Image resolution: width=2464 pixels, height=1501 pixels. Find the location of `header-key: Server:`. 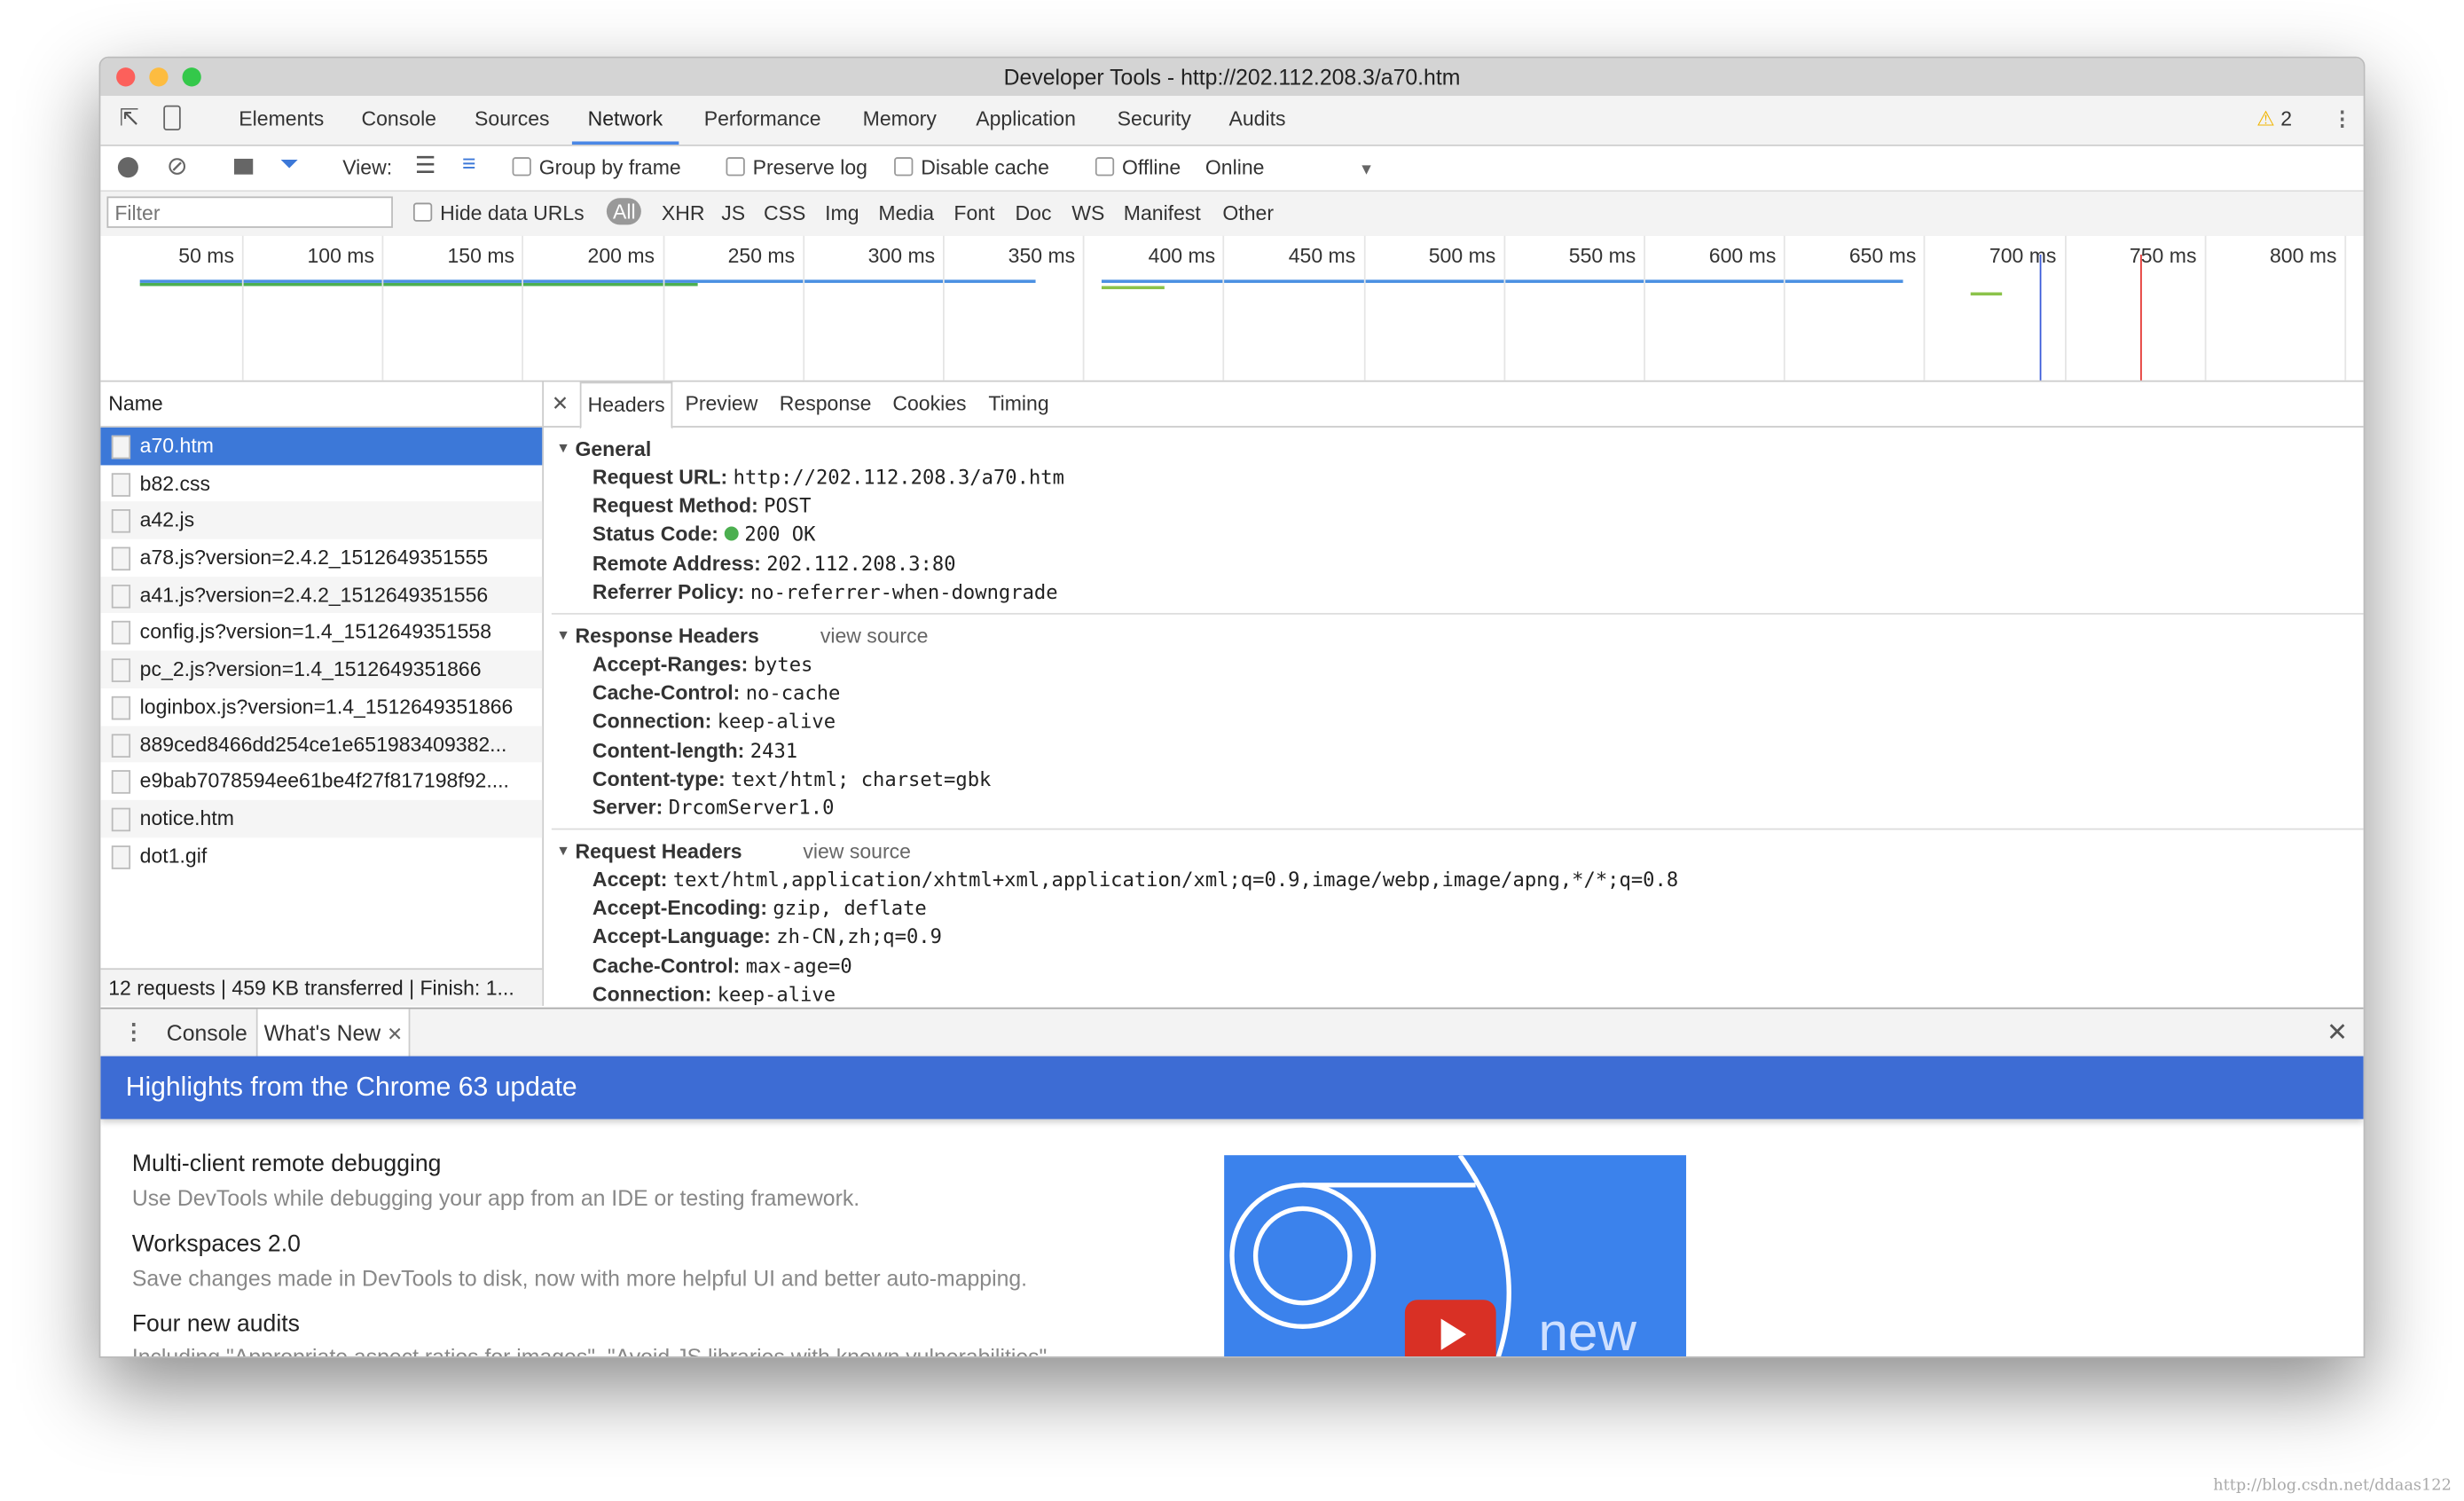

header-key: Server: is located at coordinates (627, 807).